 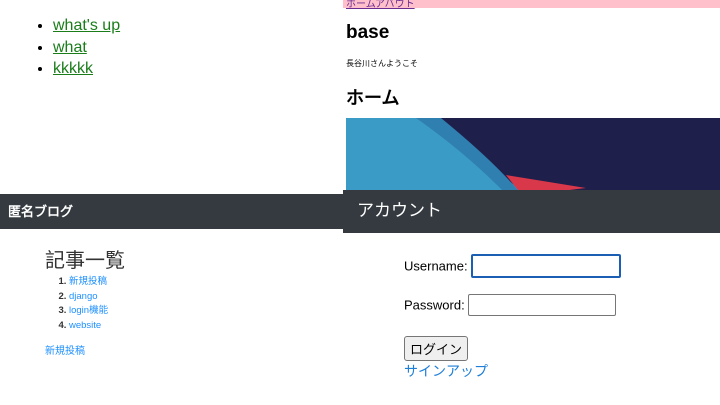 I want to click on account-title: アカウント, so click(x=399, y=210).